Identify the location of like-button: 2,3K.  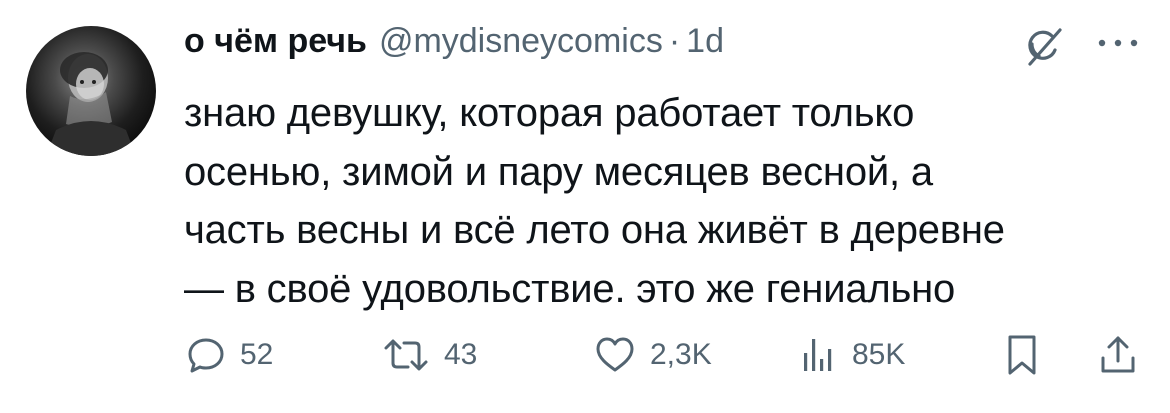
(653, 355).